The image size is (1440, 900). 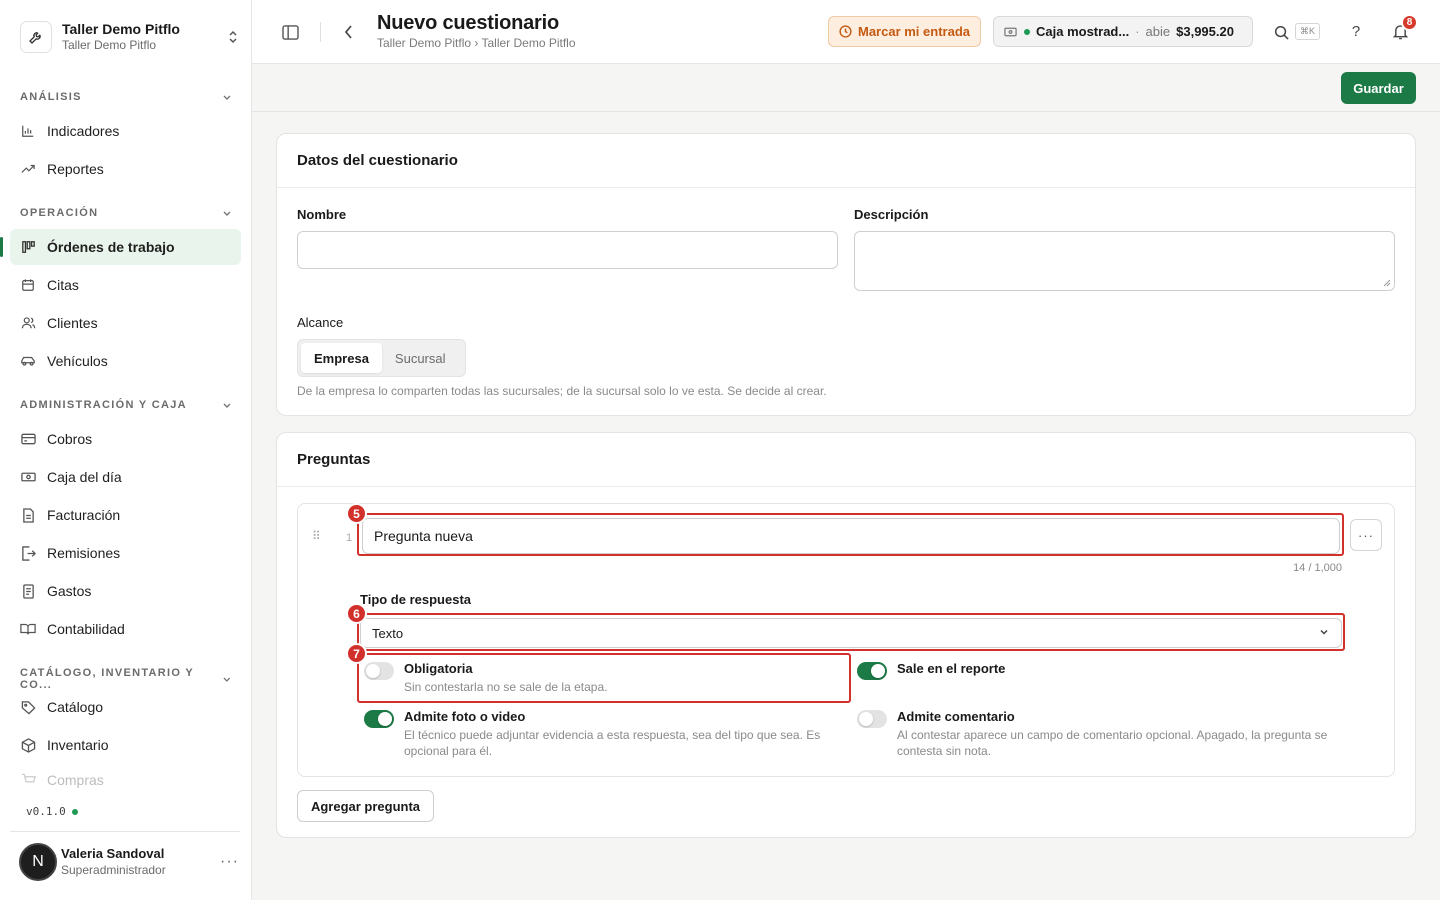 What do you see at coordinates (59, 213) in the screenshot?
I see `section-title: OPERACIÓN` at bounding box center [59, 213].